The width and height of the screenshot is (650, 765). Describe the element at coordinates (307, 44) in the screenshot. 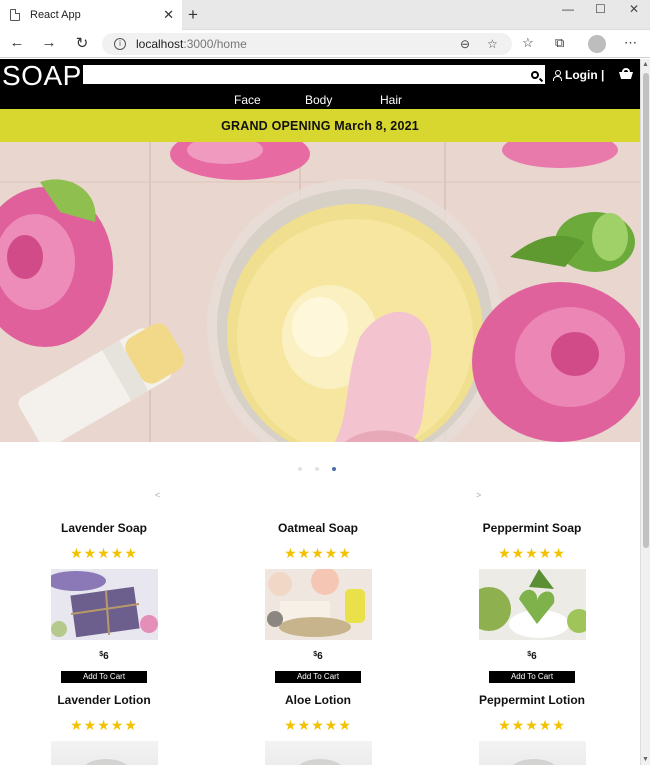

I see `url-field: i localhost:3000/home` at that location.